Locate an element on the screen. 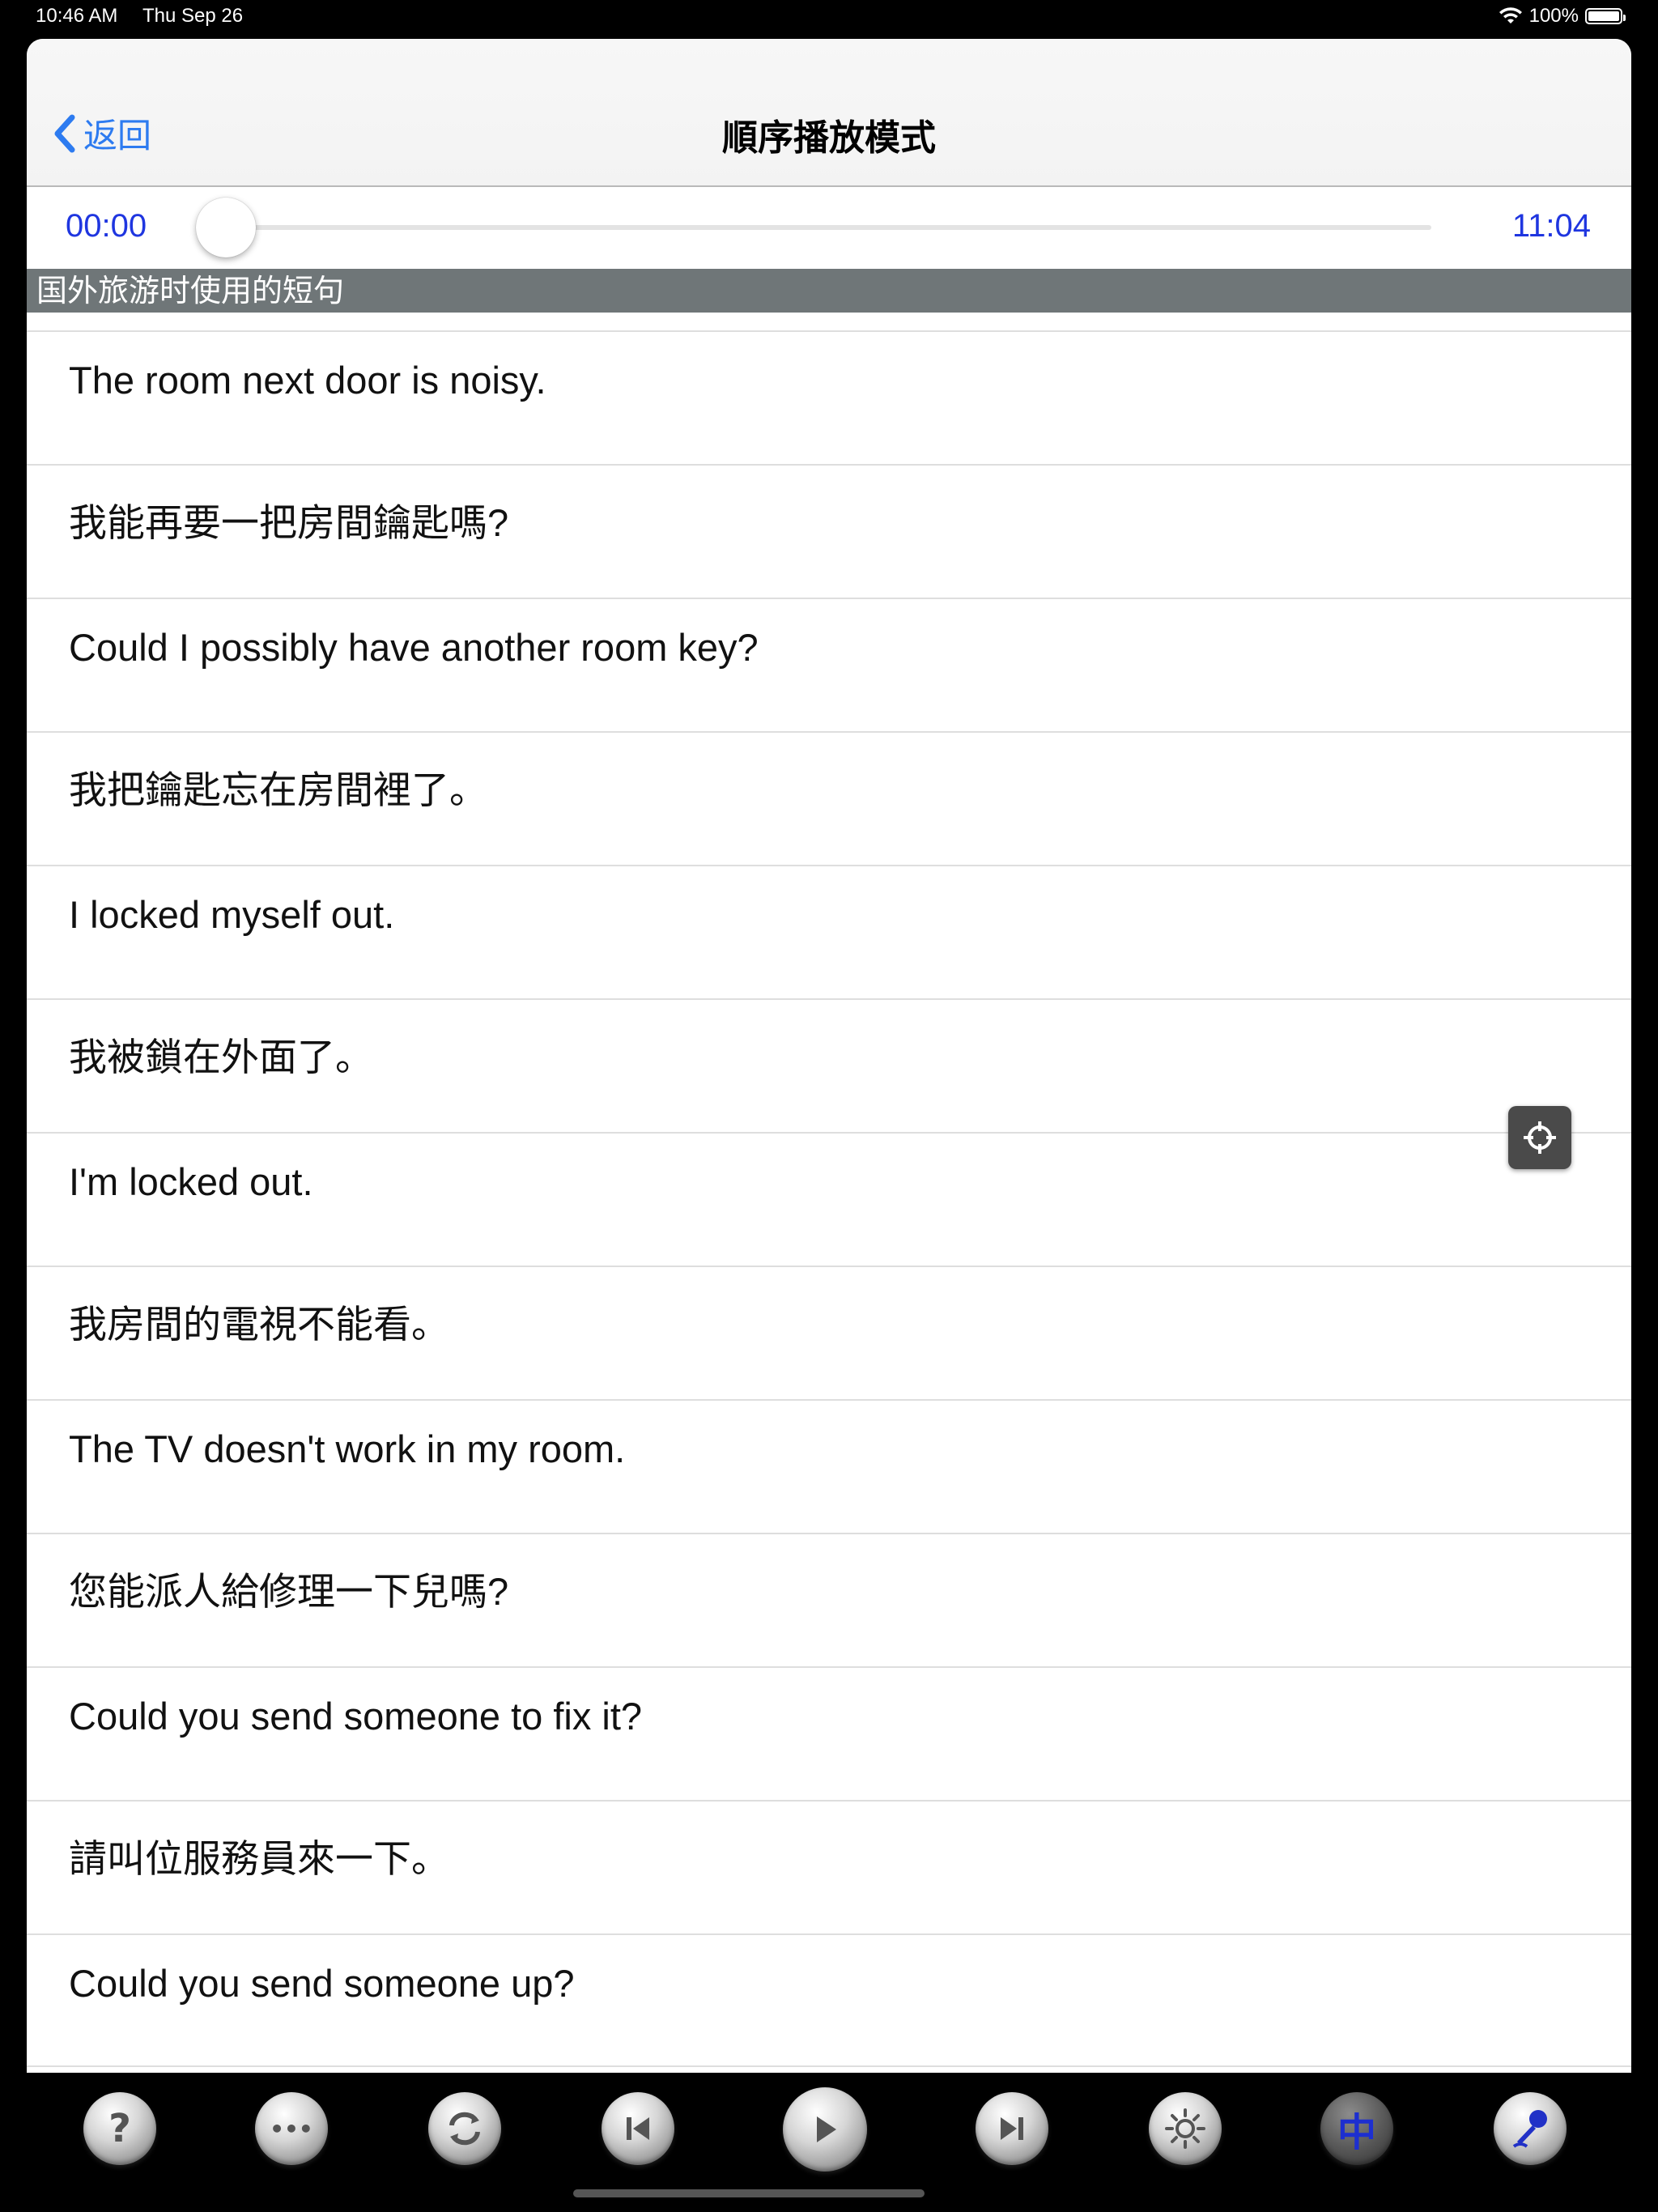 Image resolution: width=1658 pixels, height=2212 pixels. previous-button is located at coordinates (638, 2129).